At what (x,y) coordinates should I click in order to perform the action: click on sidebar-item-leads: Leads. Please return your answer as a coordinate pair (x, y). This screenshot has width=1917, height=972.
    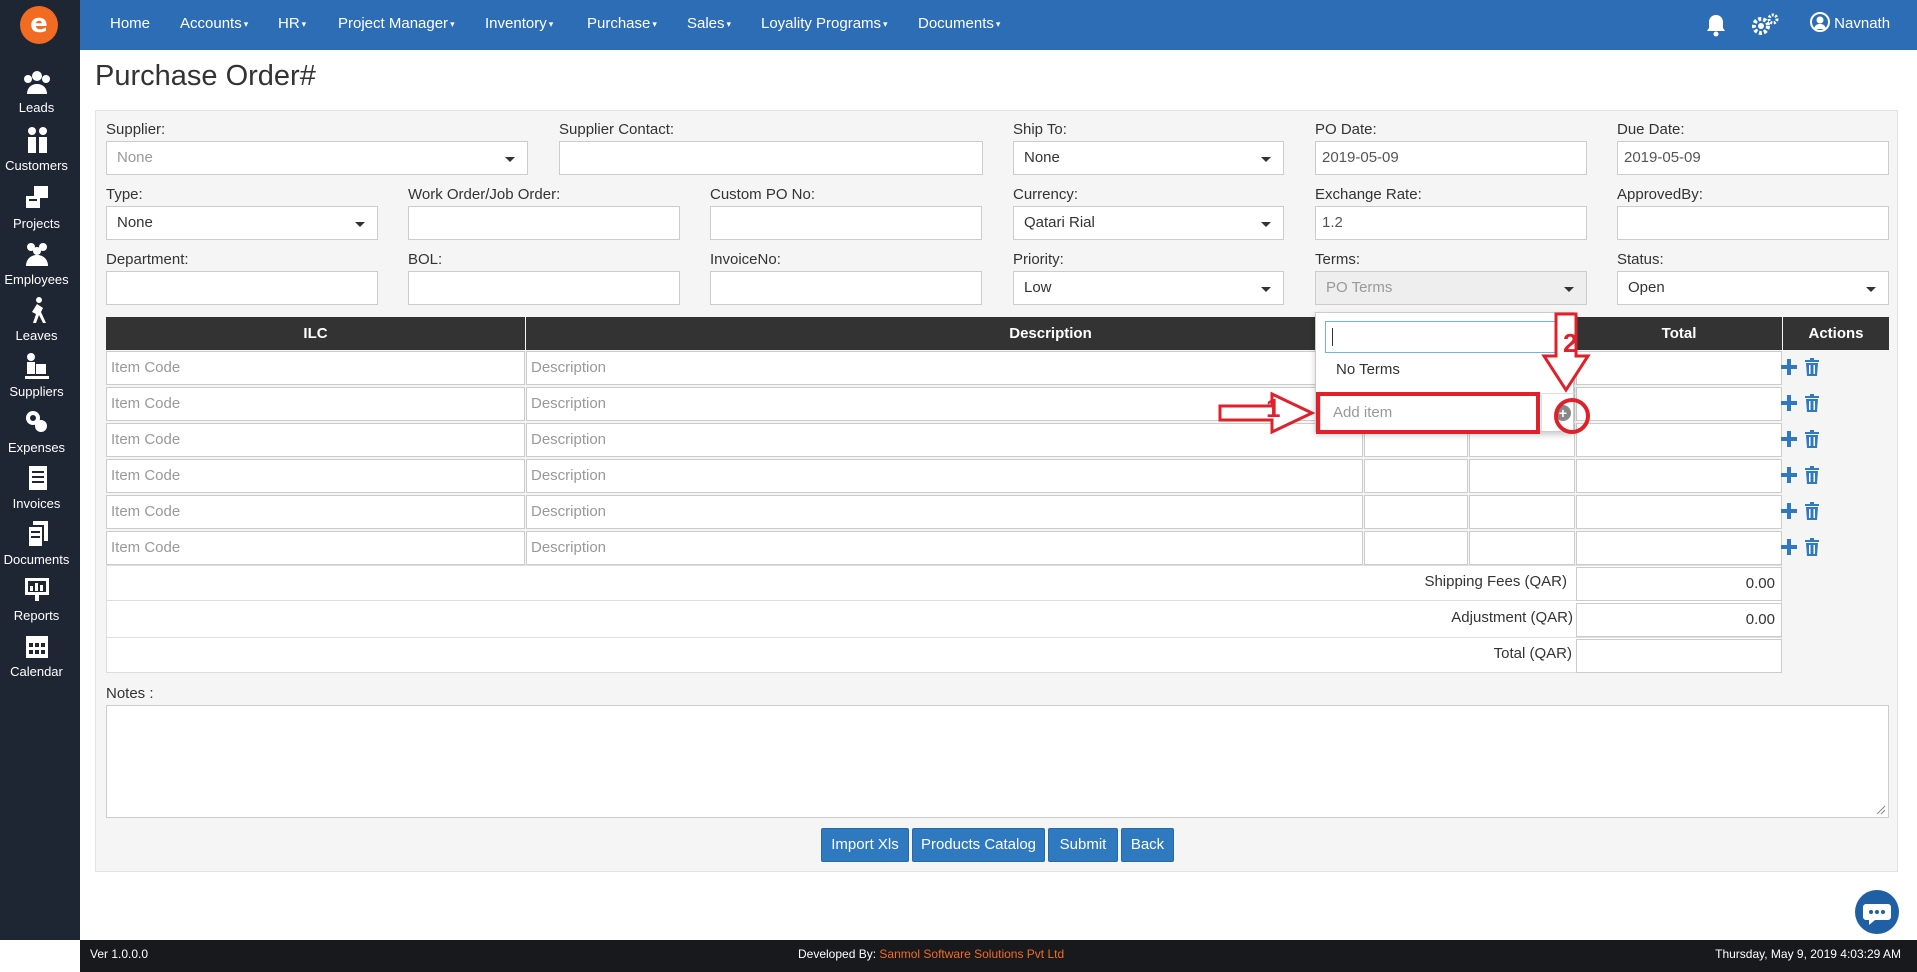
    Looking at the image, I should click on (36, 91).